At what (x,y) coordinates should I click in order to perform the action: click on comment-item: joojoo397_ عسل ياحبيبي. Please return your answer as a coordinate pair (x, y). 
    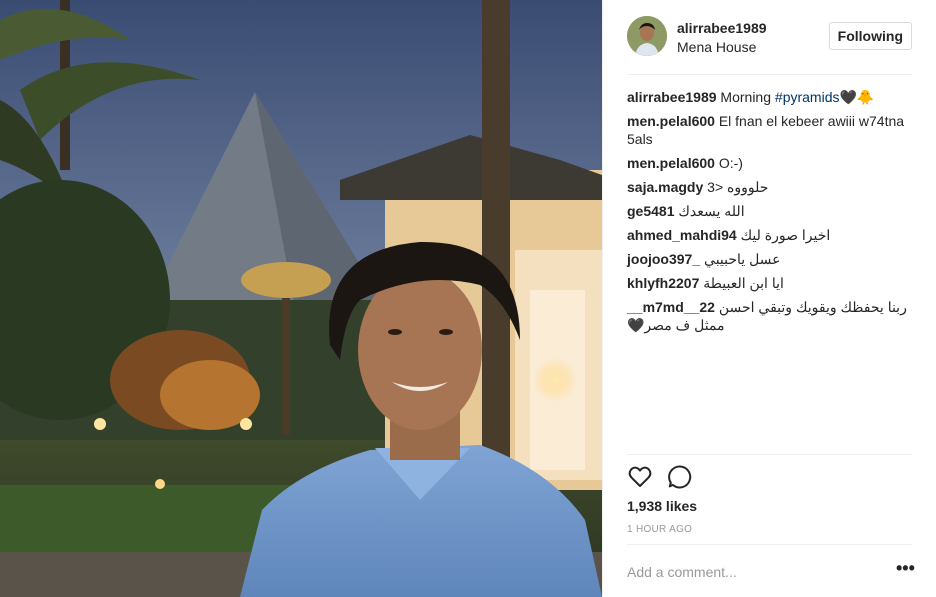
    Looking at the image, I should click on (771, 259).